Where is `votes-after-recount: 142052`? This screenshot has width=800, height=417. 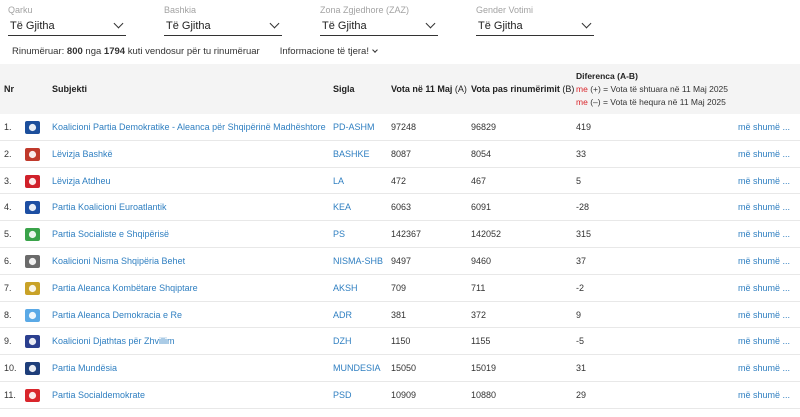 votes-after-recount: 142052 is located at coordinates (486, 234).